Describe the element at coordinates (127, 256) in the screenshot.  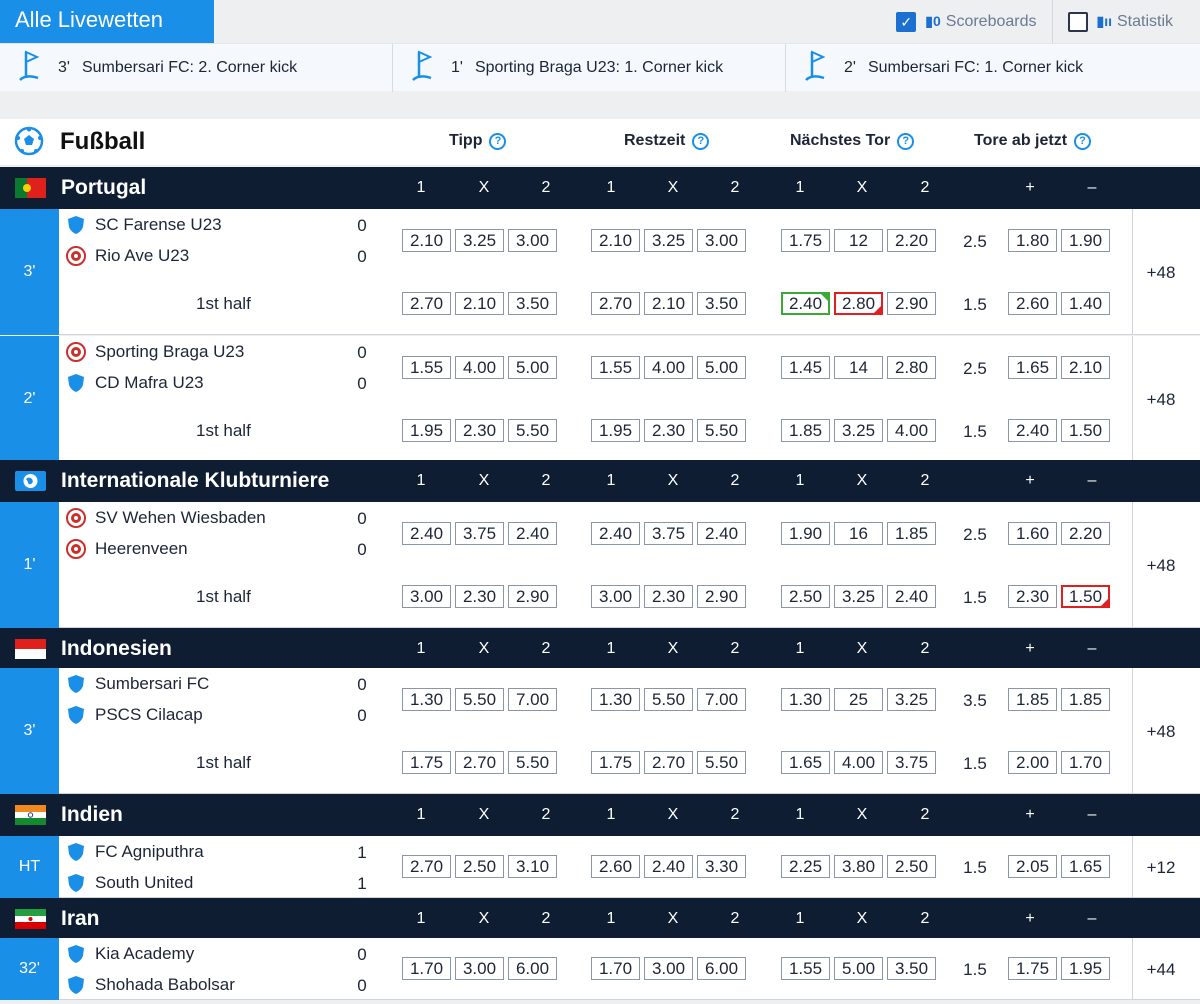
I see `away-team: Rio Ave U23` at that location.